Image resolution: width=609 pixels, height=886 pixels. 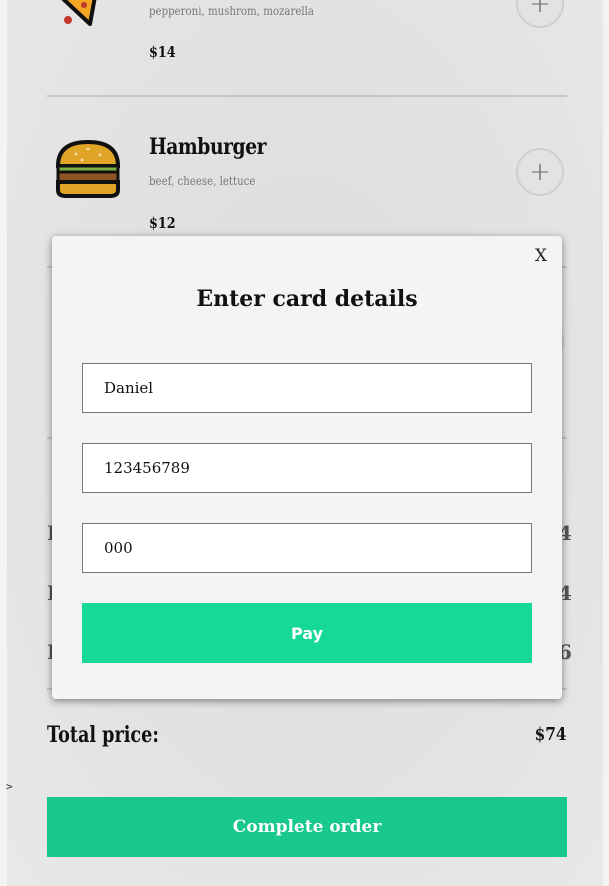 I want to click on total-price-value: $74, so click(x=551, y=734).